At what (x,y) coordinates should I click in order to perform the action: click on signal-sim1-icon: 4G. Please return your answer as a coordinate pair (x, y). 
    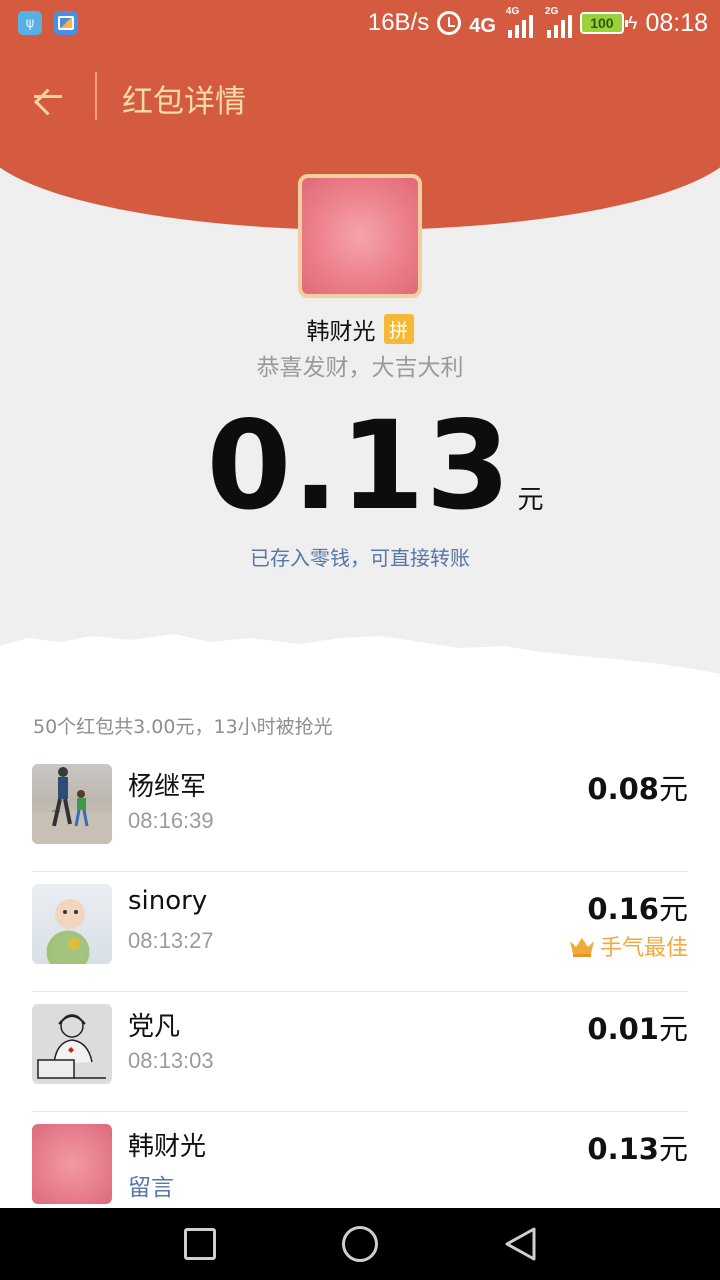
    Looking at the image, I should click on (519, 22).